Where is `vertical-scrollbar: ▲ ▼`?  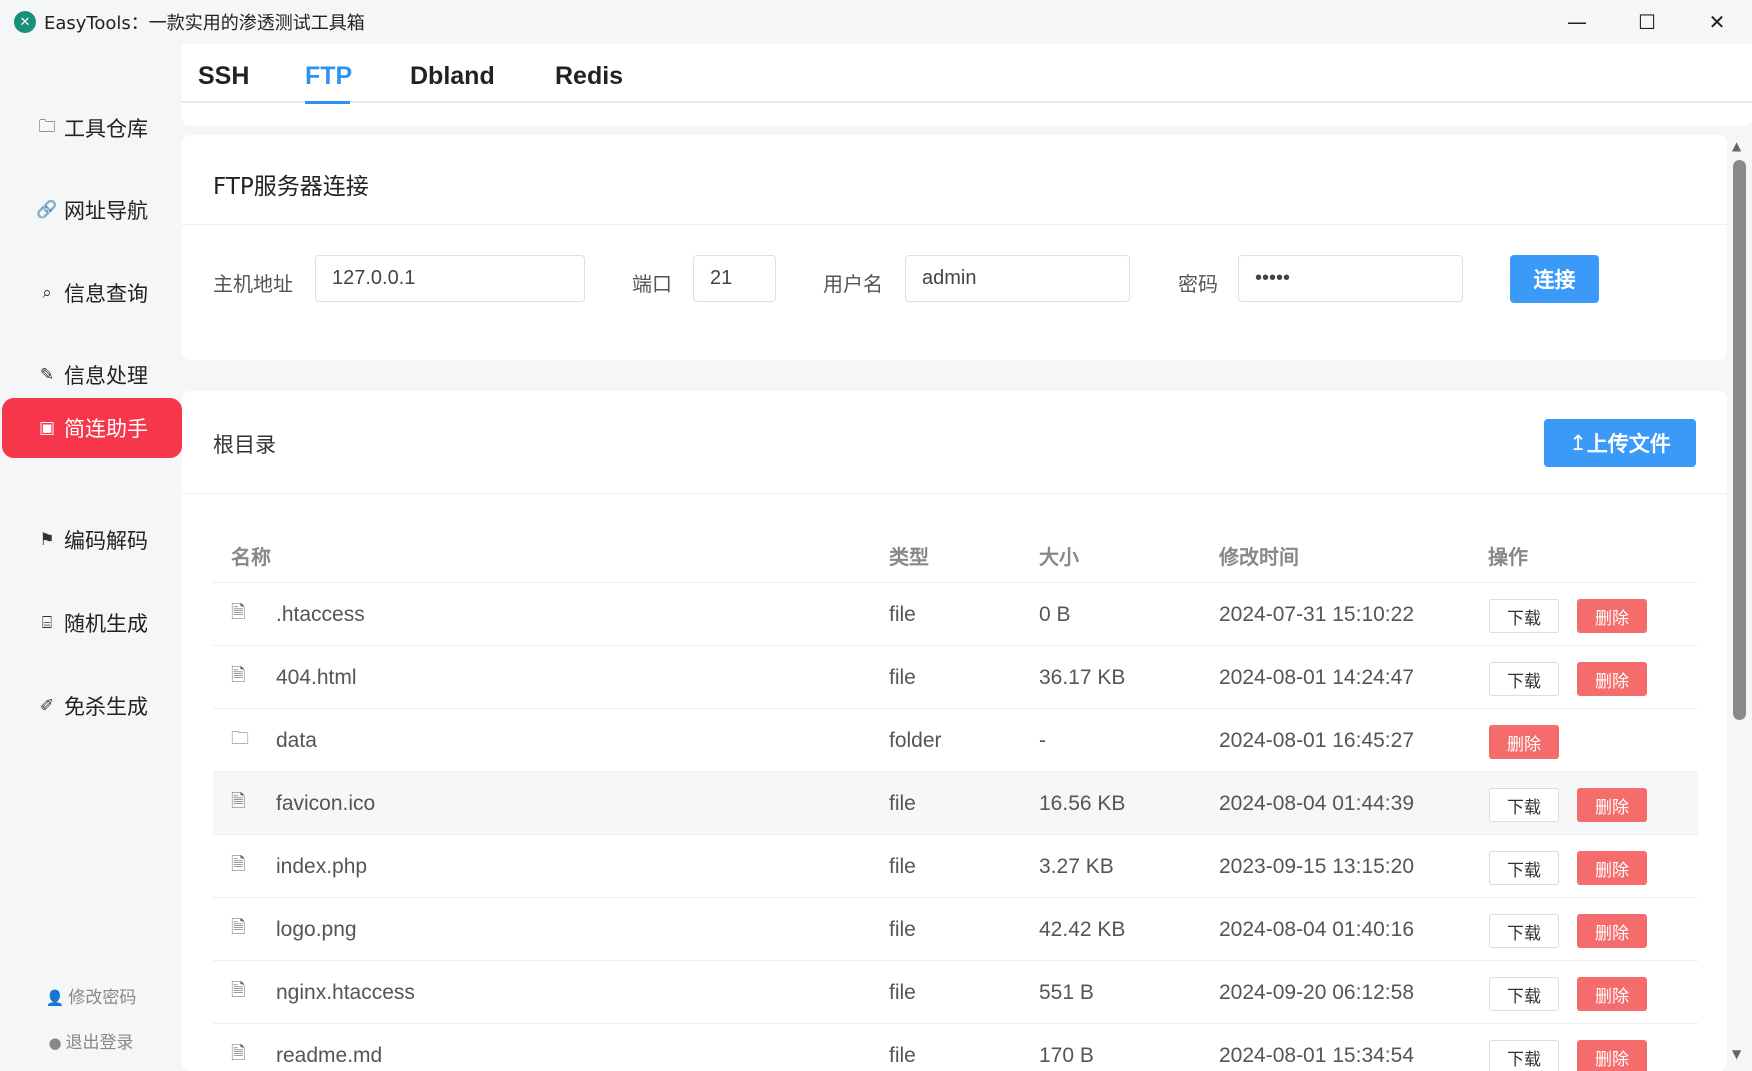 vertical-scrollbar: ▲ ▼ is located at coordinates (1741, 603).